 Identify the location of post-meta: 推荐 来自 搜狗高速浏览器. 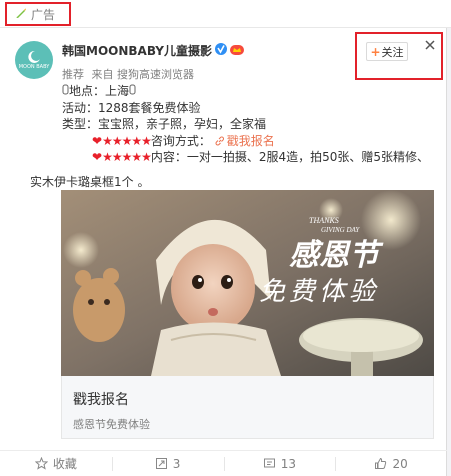
(130, 74).